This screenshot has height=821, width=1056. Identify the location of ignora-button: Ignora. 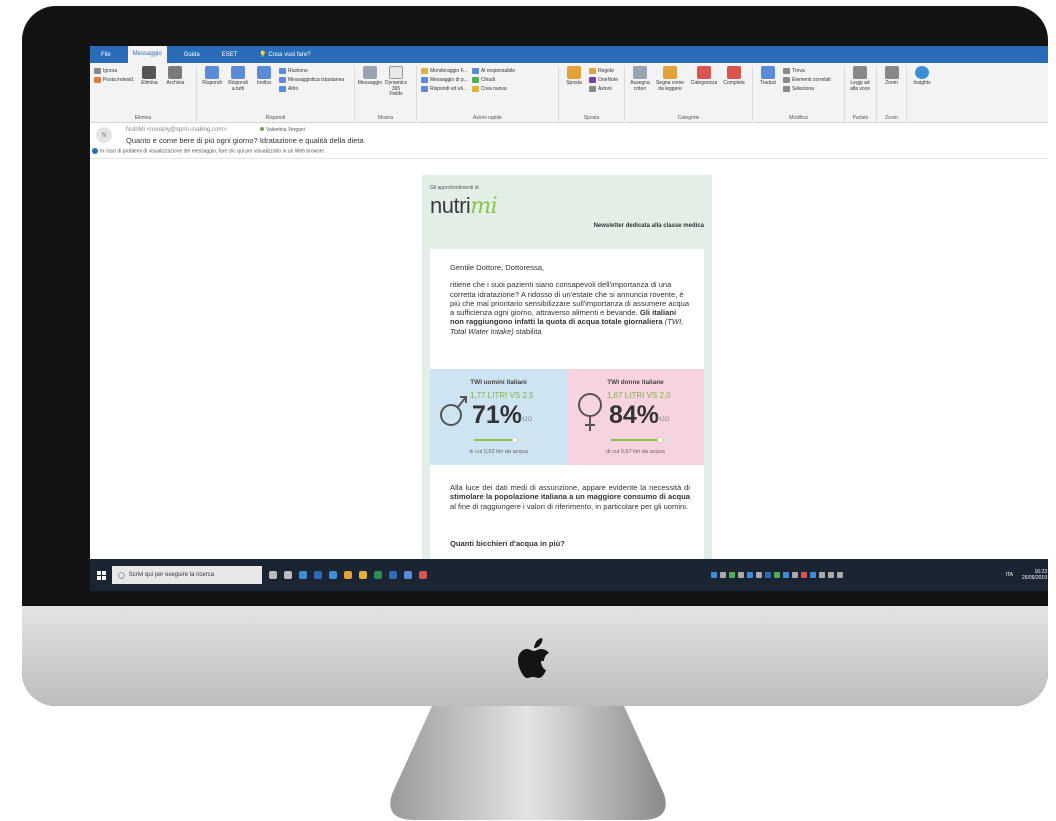
(114, 71).